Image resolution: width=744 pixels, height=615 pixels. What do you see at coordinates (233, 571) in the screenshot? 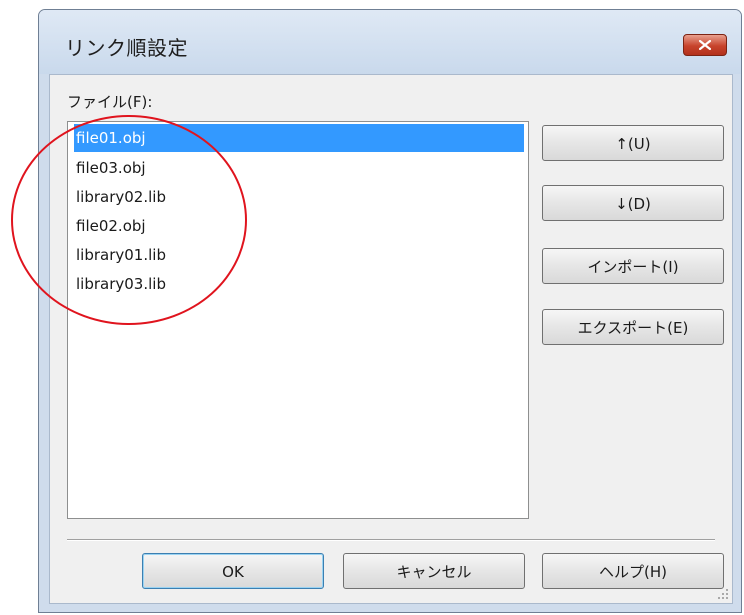
I see `ok-button: OK` at bounding box center [233, 571].